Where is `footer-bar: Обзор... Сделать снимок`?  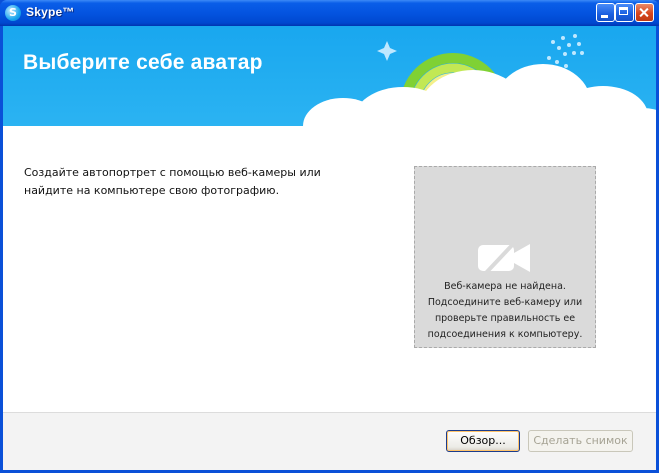
footer-bar: Обзор... Сделать снимок is located at coordinates (329, 441).